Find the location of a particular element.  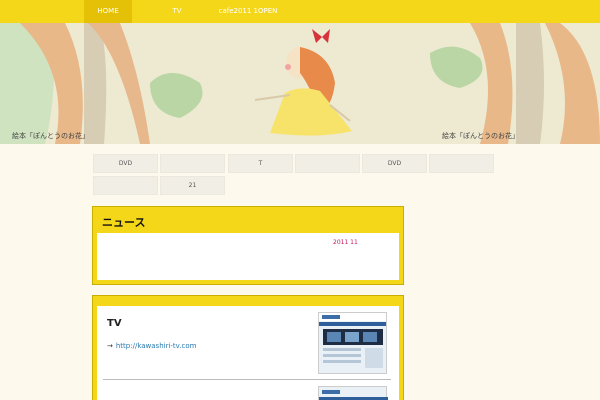

news-title: ニュース is located at coordinates (124, 222).